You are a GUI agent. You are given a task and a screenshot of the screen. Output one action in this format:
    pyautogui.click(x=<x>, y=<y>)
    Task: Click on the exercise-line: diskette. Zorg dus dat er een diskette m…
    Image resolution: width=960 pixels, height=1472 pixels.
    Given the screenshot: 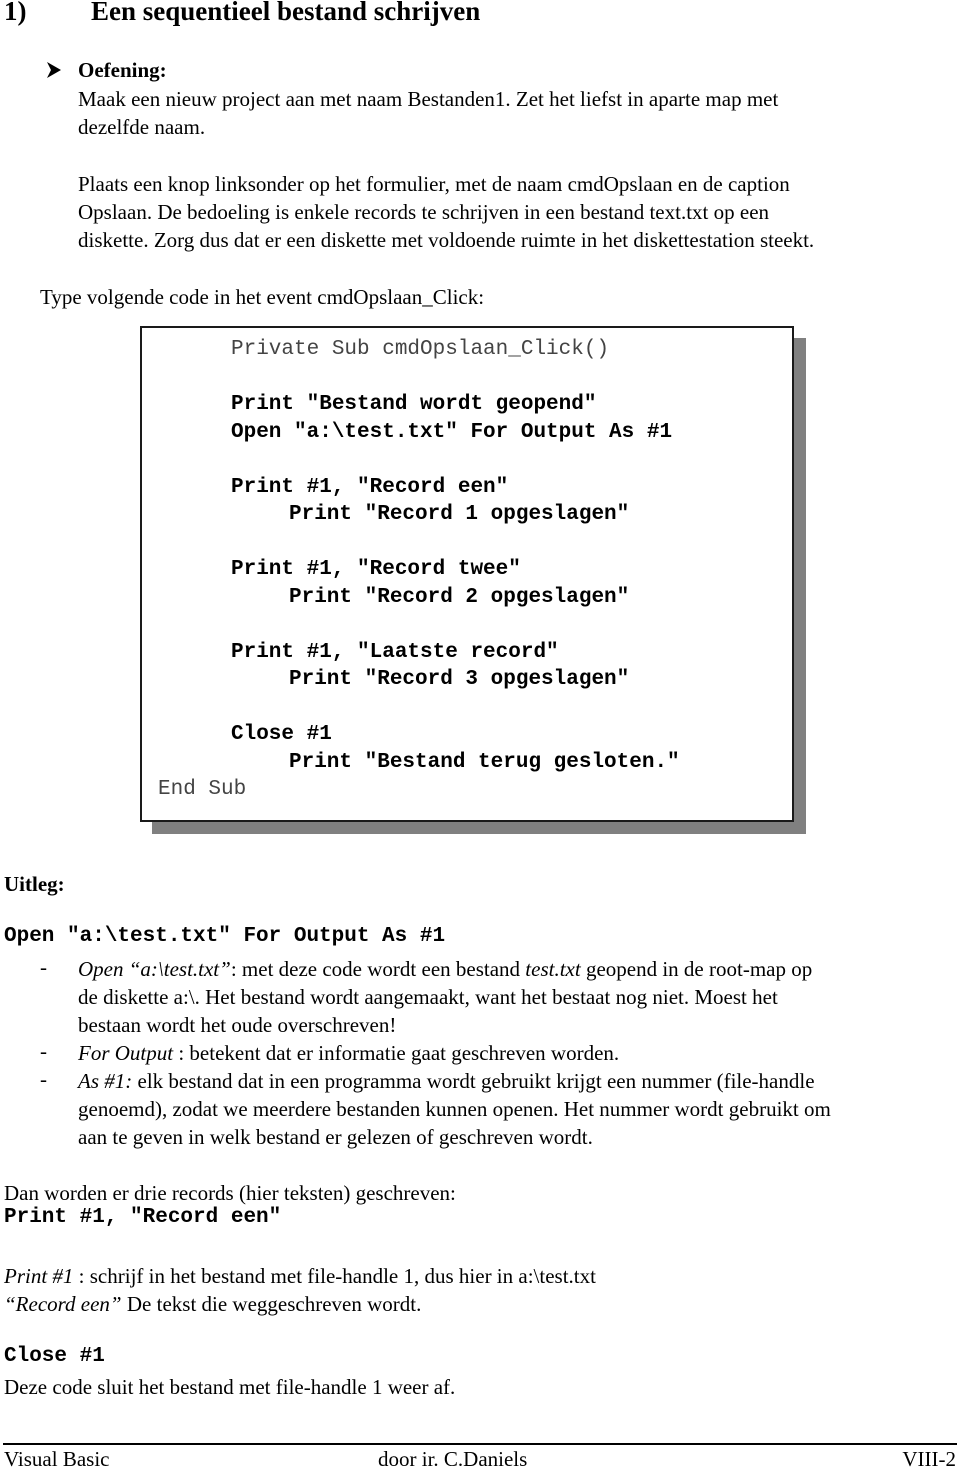 What is the action you would take?
    pyautogui.click(x=446, y=240)
    